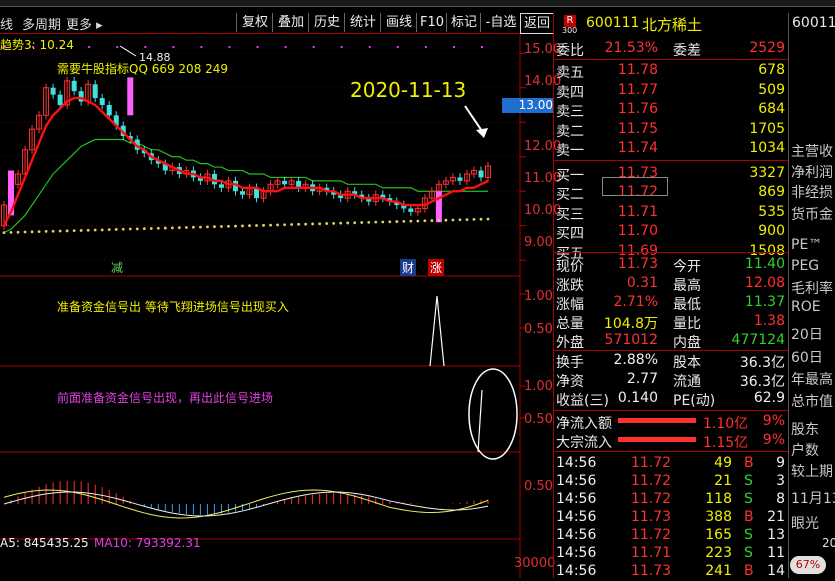 This screenshot has width=835, height=581. I want to click on row-label: 卖三, so click(570, 112).